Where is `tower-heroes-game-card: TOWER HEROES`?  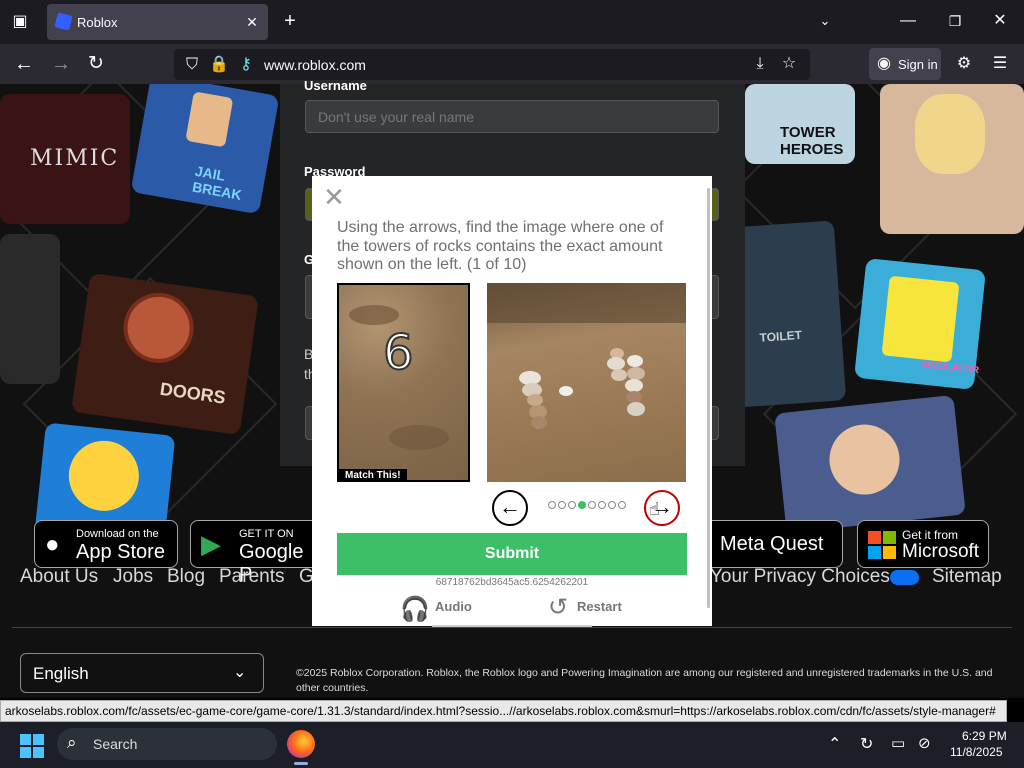
tower-heroes-game-card: TOWER HEROES is located at coordinates (800, 124).